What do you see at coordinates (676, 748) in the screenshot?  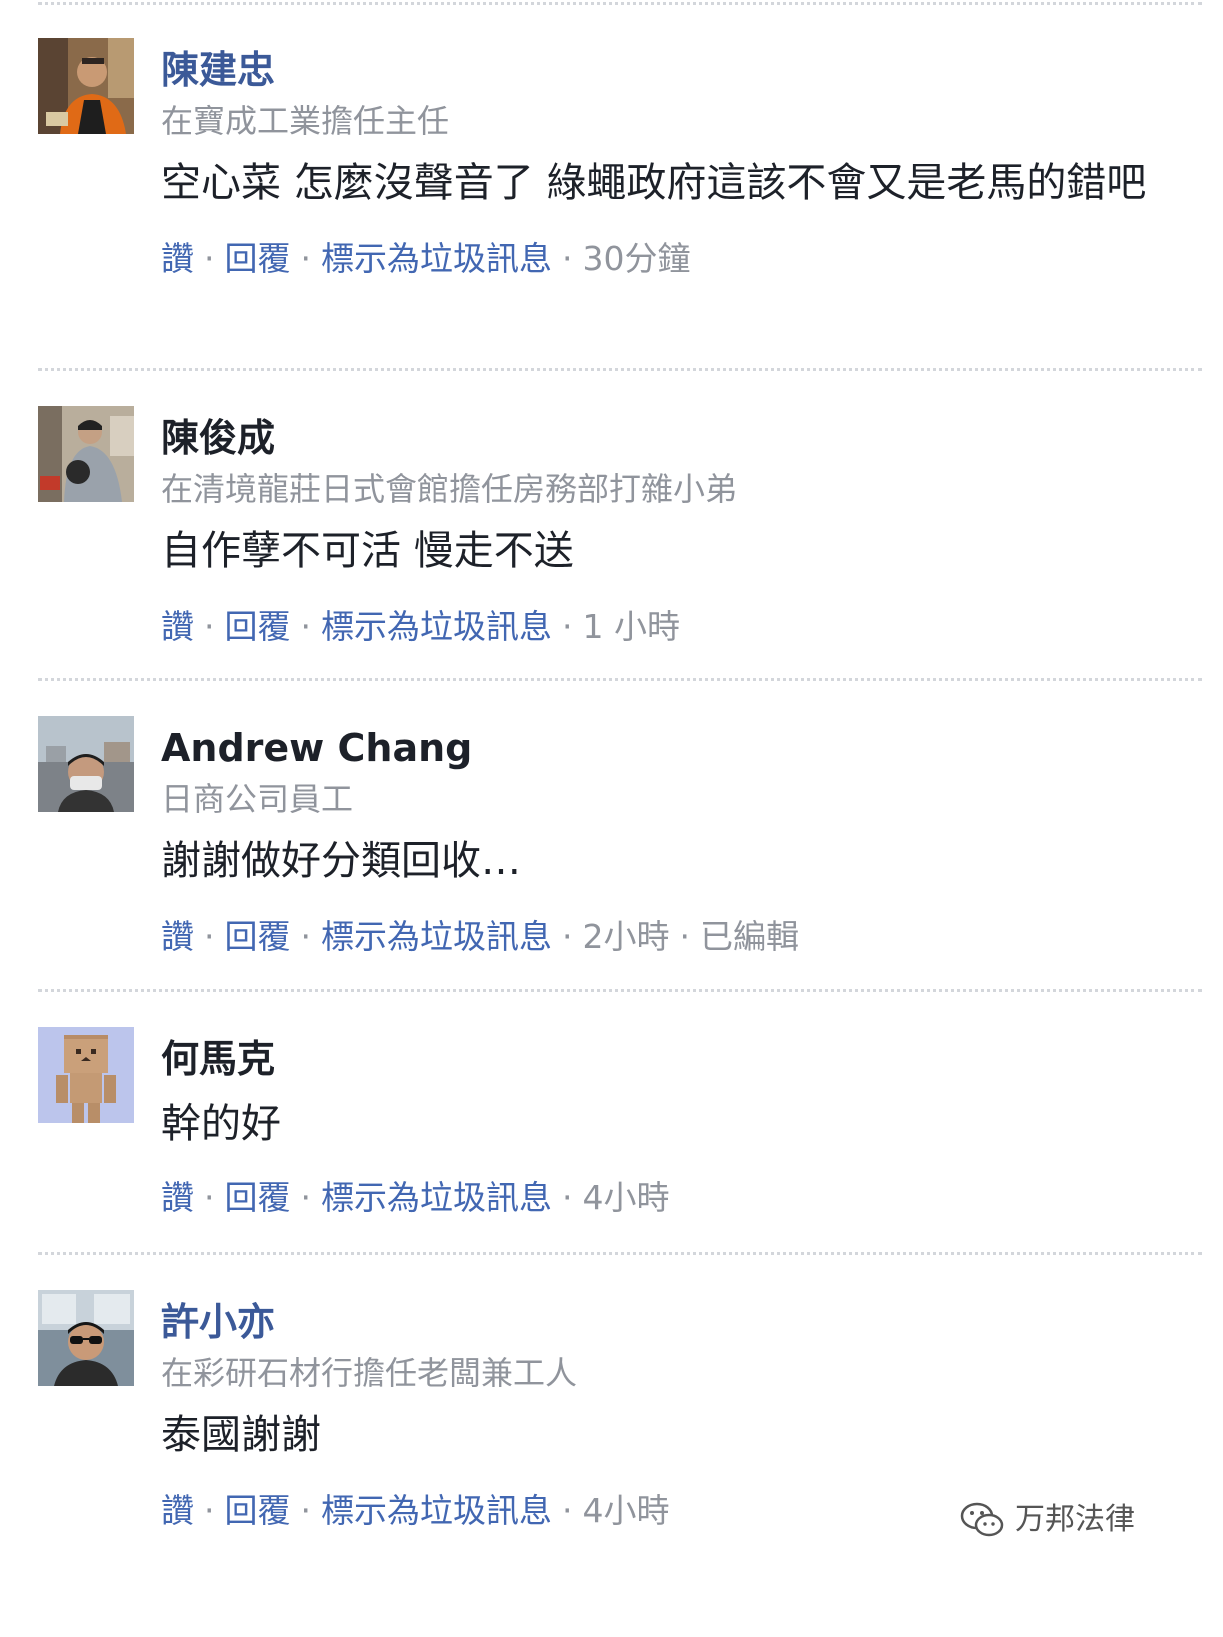 I see `commenter-name: Andrew Chang` at bounding box center [676, 748].